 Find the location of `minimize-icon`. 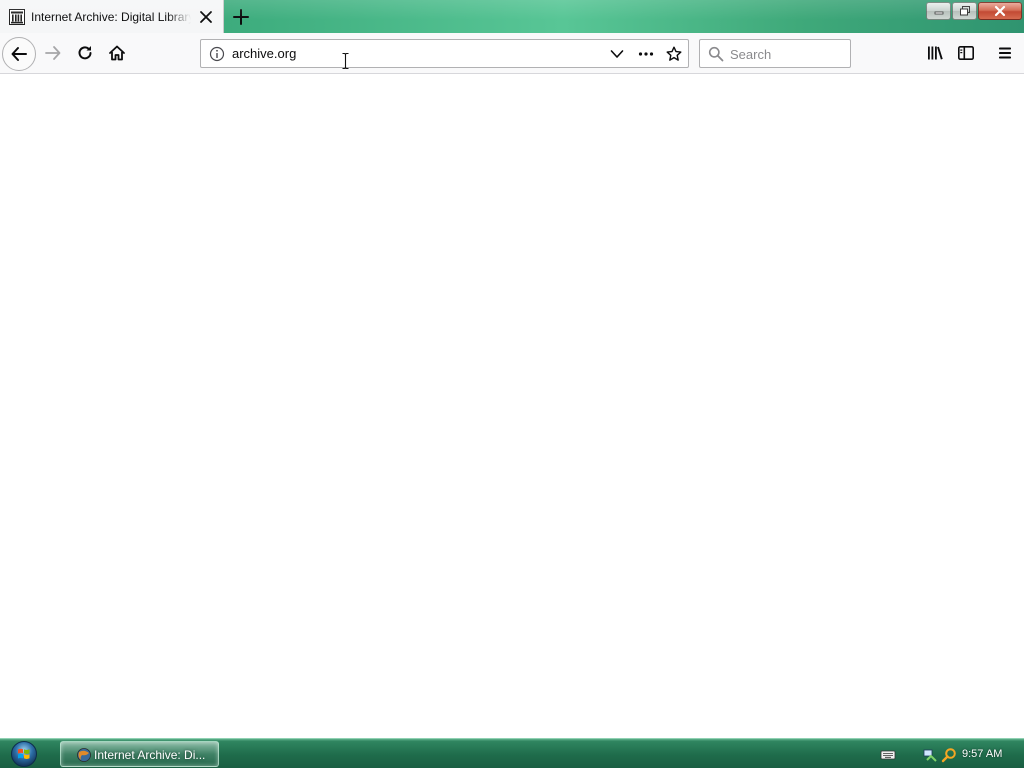

minimize-icon is located at coordinates (938, 13).